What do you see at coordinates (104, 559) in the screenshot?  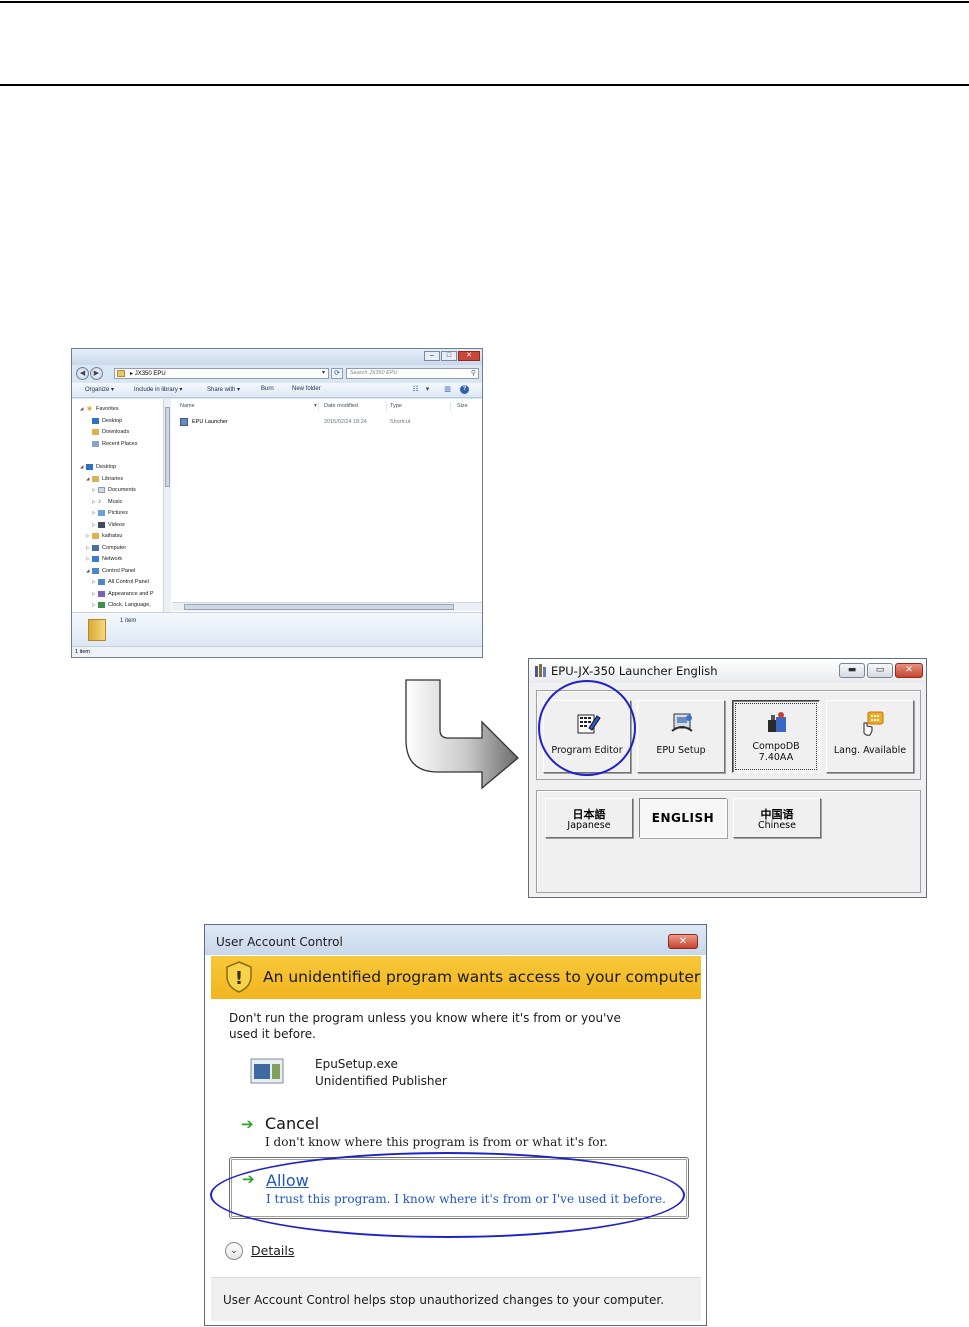 I see `tree-item-network: ▷ Network` at bounding box center [104, 559].